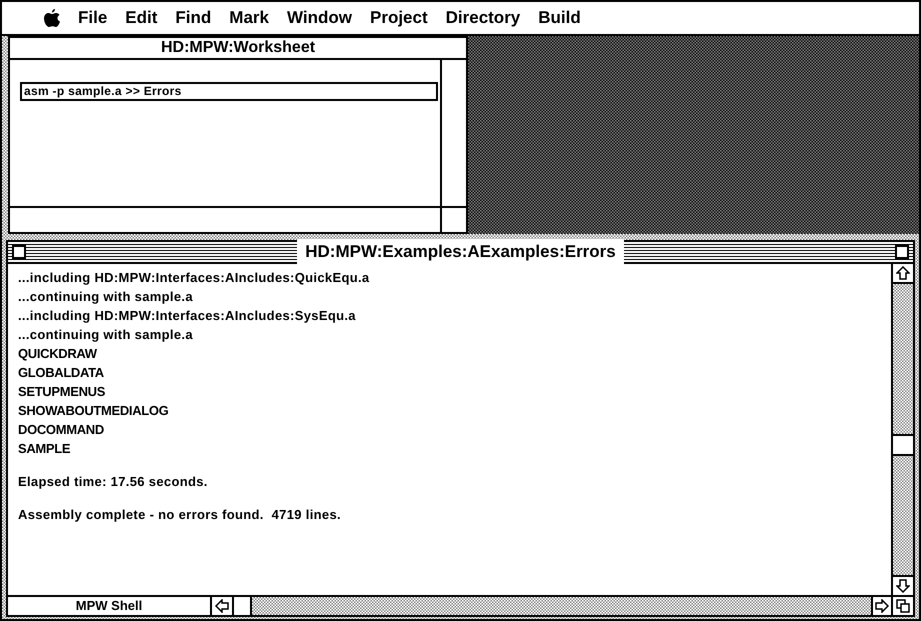 The width and height of the screenshot is (921, 621). Describe the element at coordinates (319, 18) in the screenshot. I see `menu-item: Window` at that location.